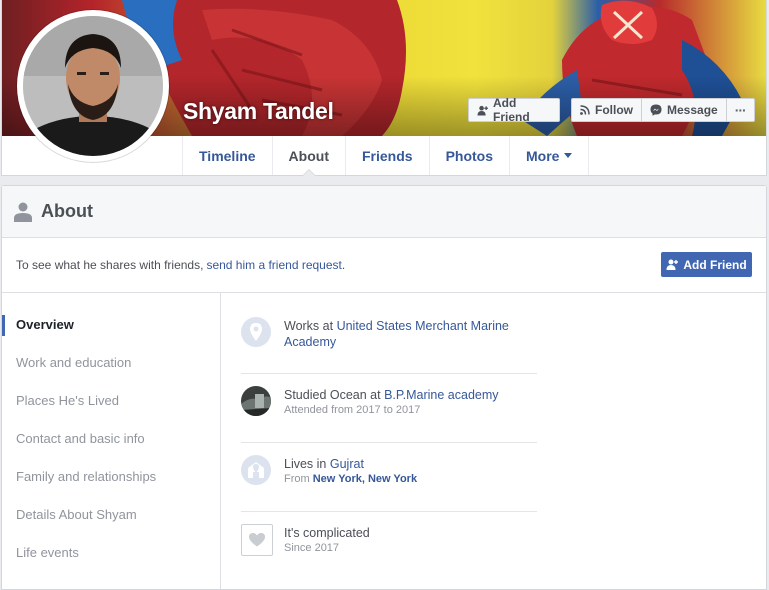  Describe the element at coordinates (23, 212) in the screenshot. I see `person-silhouette-icon` at that location.